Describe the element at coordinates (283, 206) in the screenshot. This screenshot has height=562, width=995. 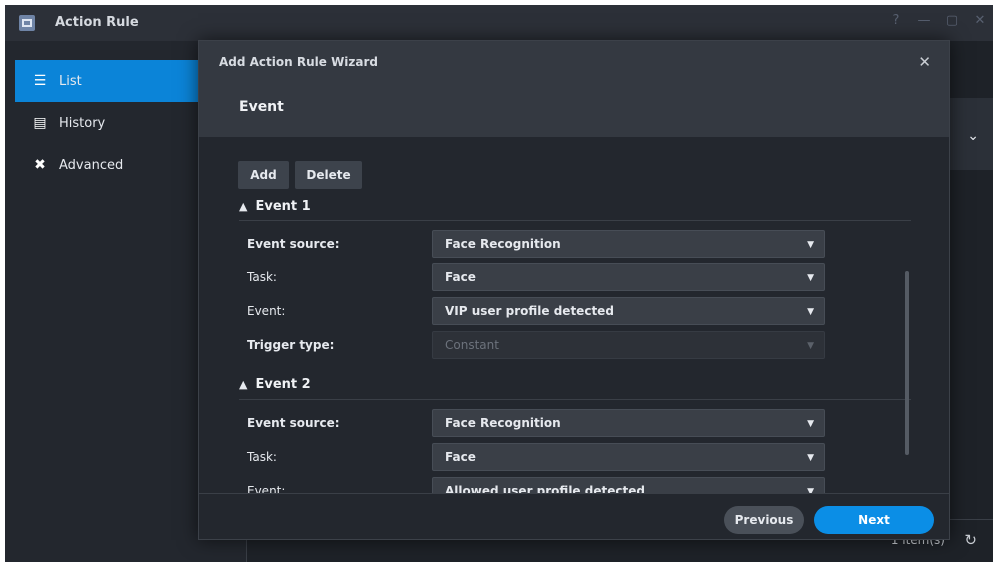
I see `event-title: Event 1` at that location.